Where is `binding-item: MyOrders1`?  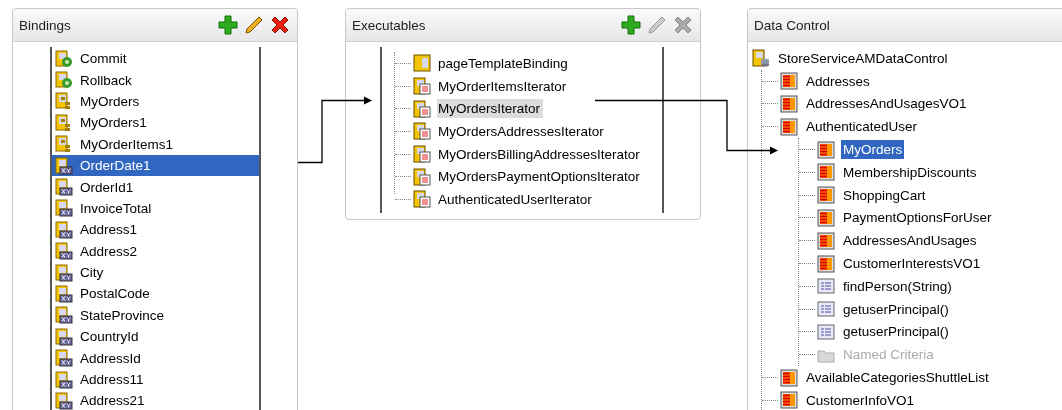 binding-item: MyOrders1 is located at coordinates (155, 123).